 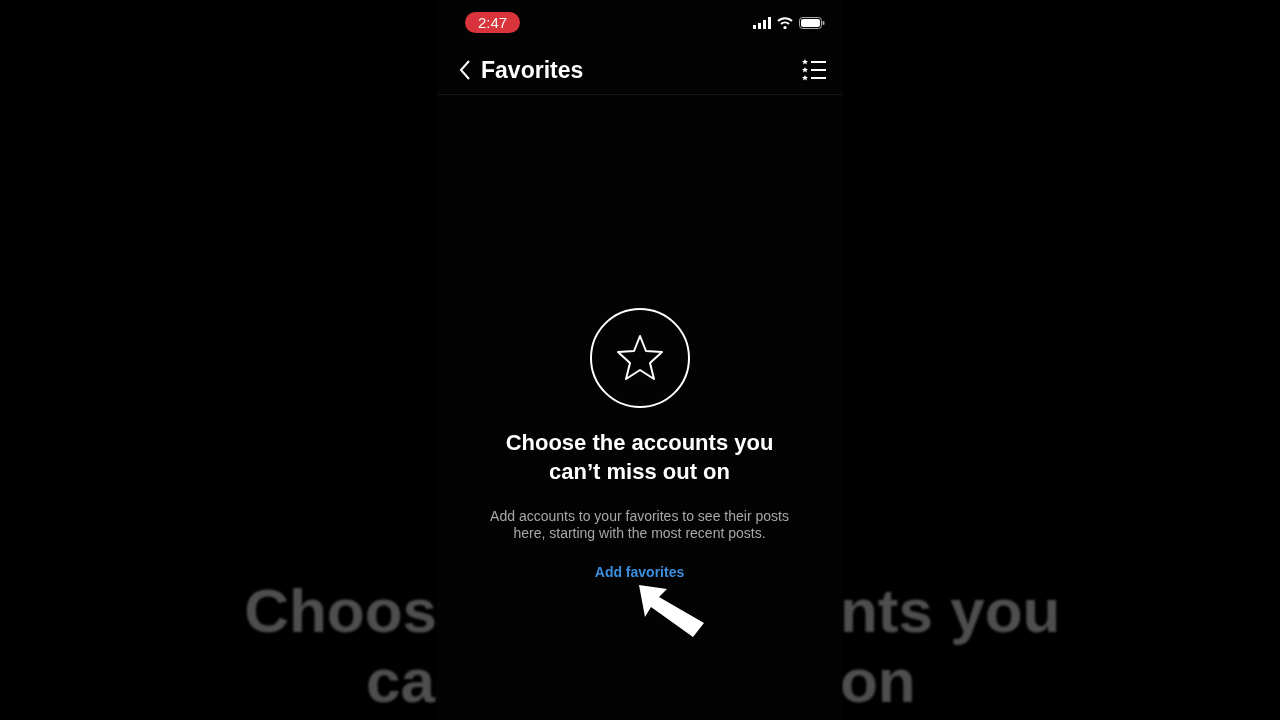 What do you see at coordinates (400, 681) in the screenshot?
I see `backdrop-text: ca` at bounding box center [400, 681].